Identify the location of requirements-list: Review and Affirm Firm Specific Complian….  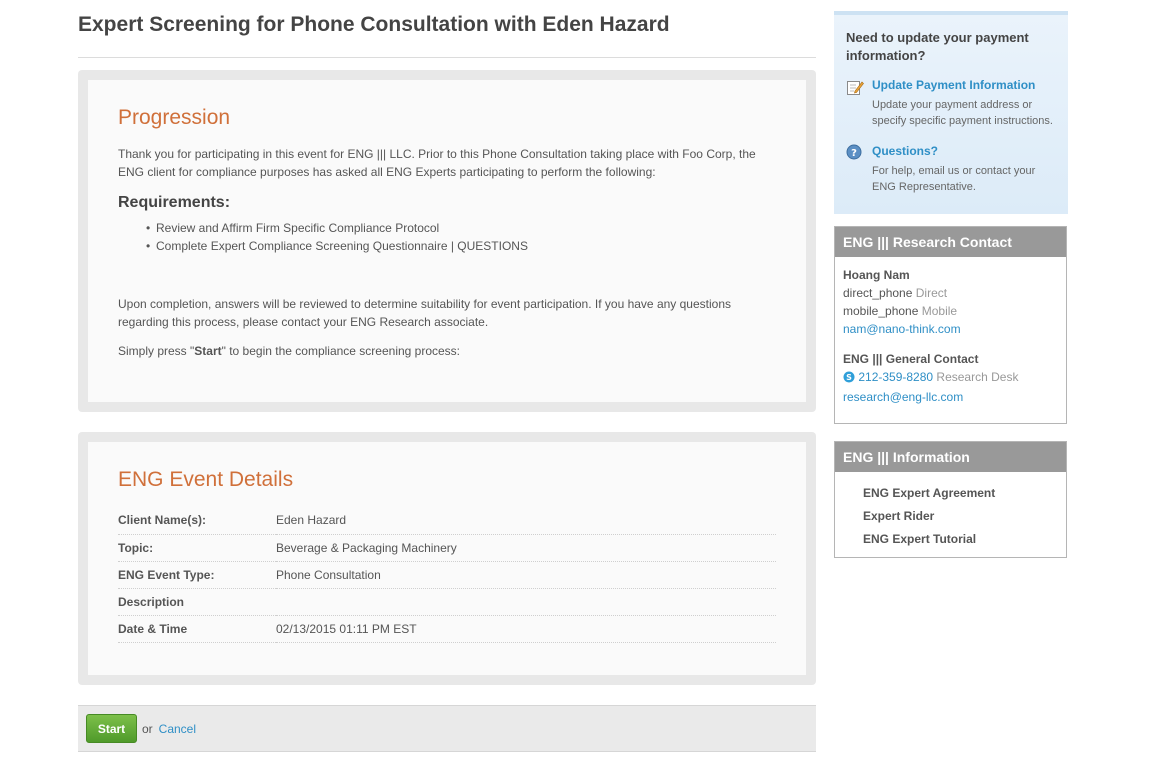
(461, 237).